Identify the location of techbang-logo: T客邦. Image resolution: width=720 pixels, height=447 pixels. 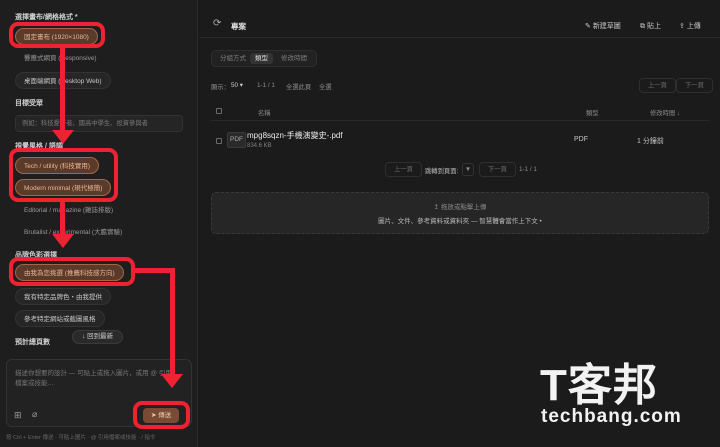
(599, 385).